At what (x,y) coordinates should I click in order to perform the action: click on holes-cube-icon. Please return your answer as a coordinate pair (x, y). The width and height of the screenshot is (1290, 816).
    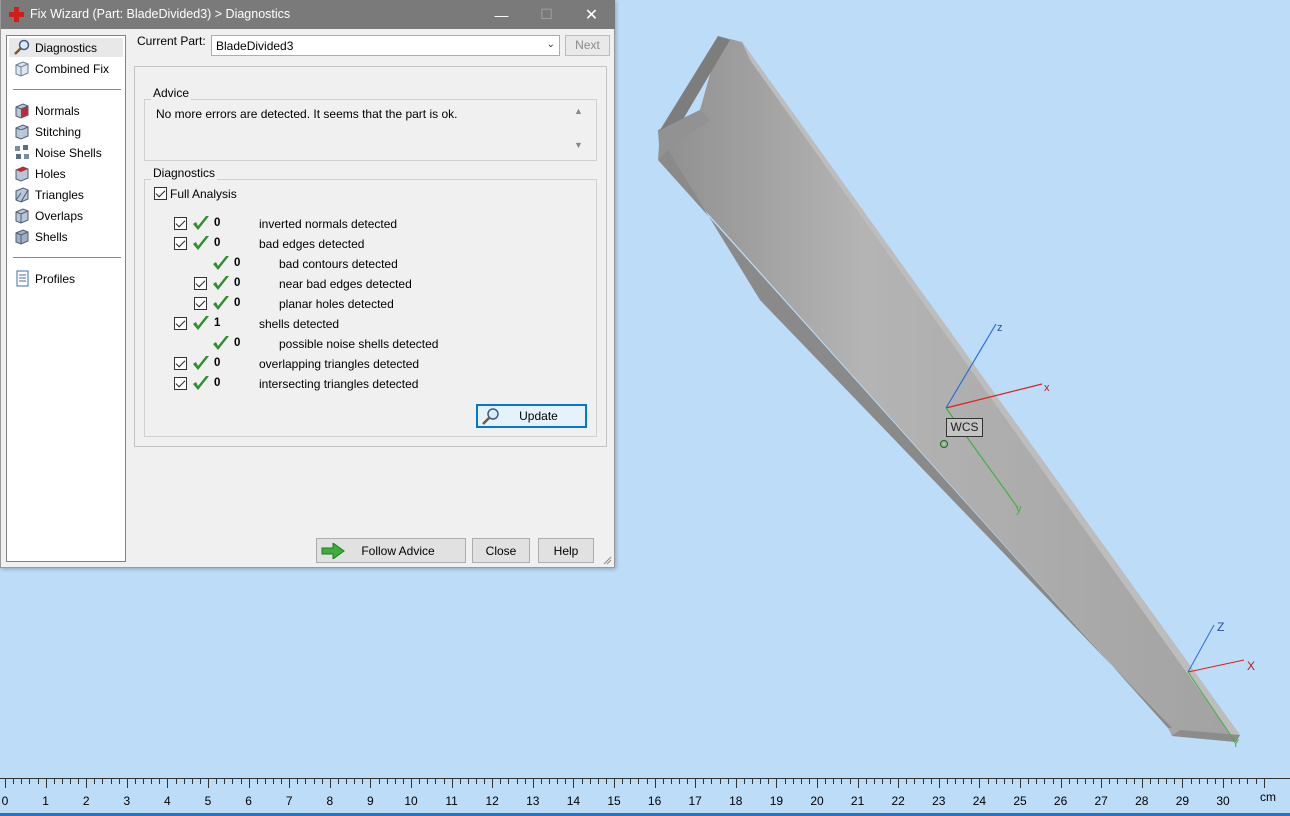
    Looking at the image, I should click on (22, 174).